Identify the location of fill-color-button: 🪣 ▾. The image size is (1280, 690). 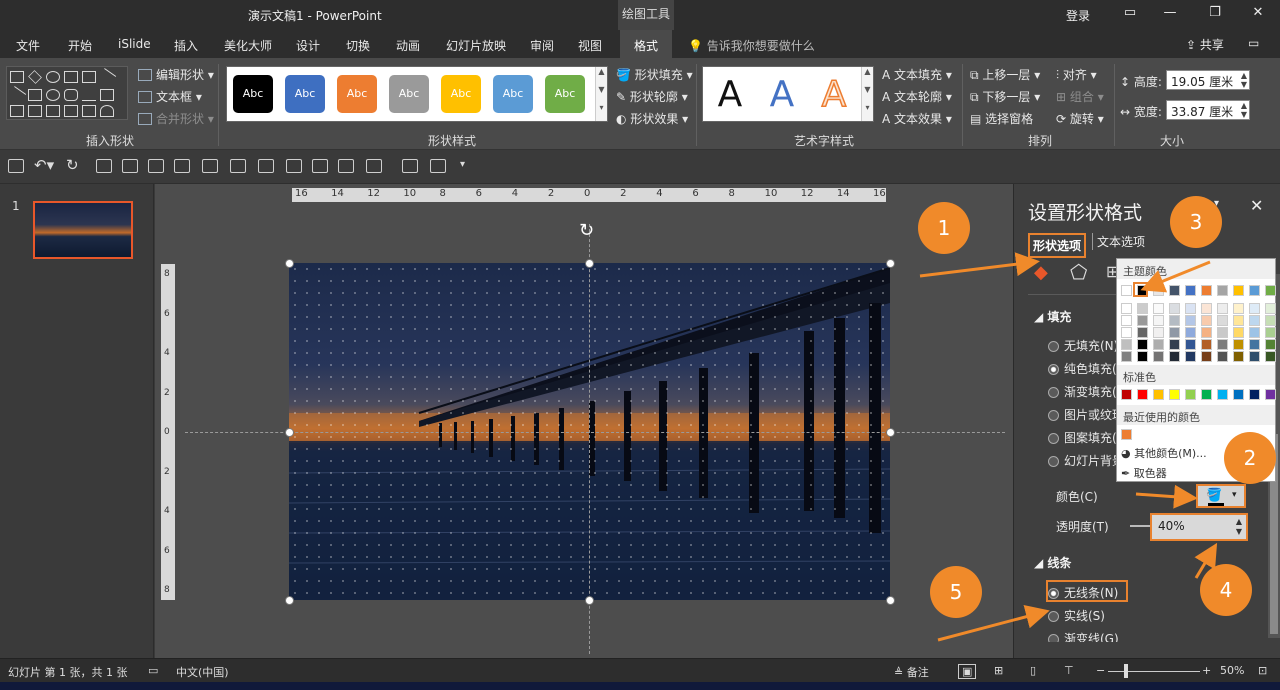
(1221, 496).